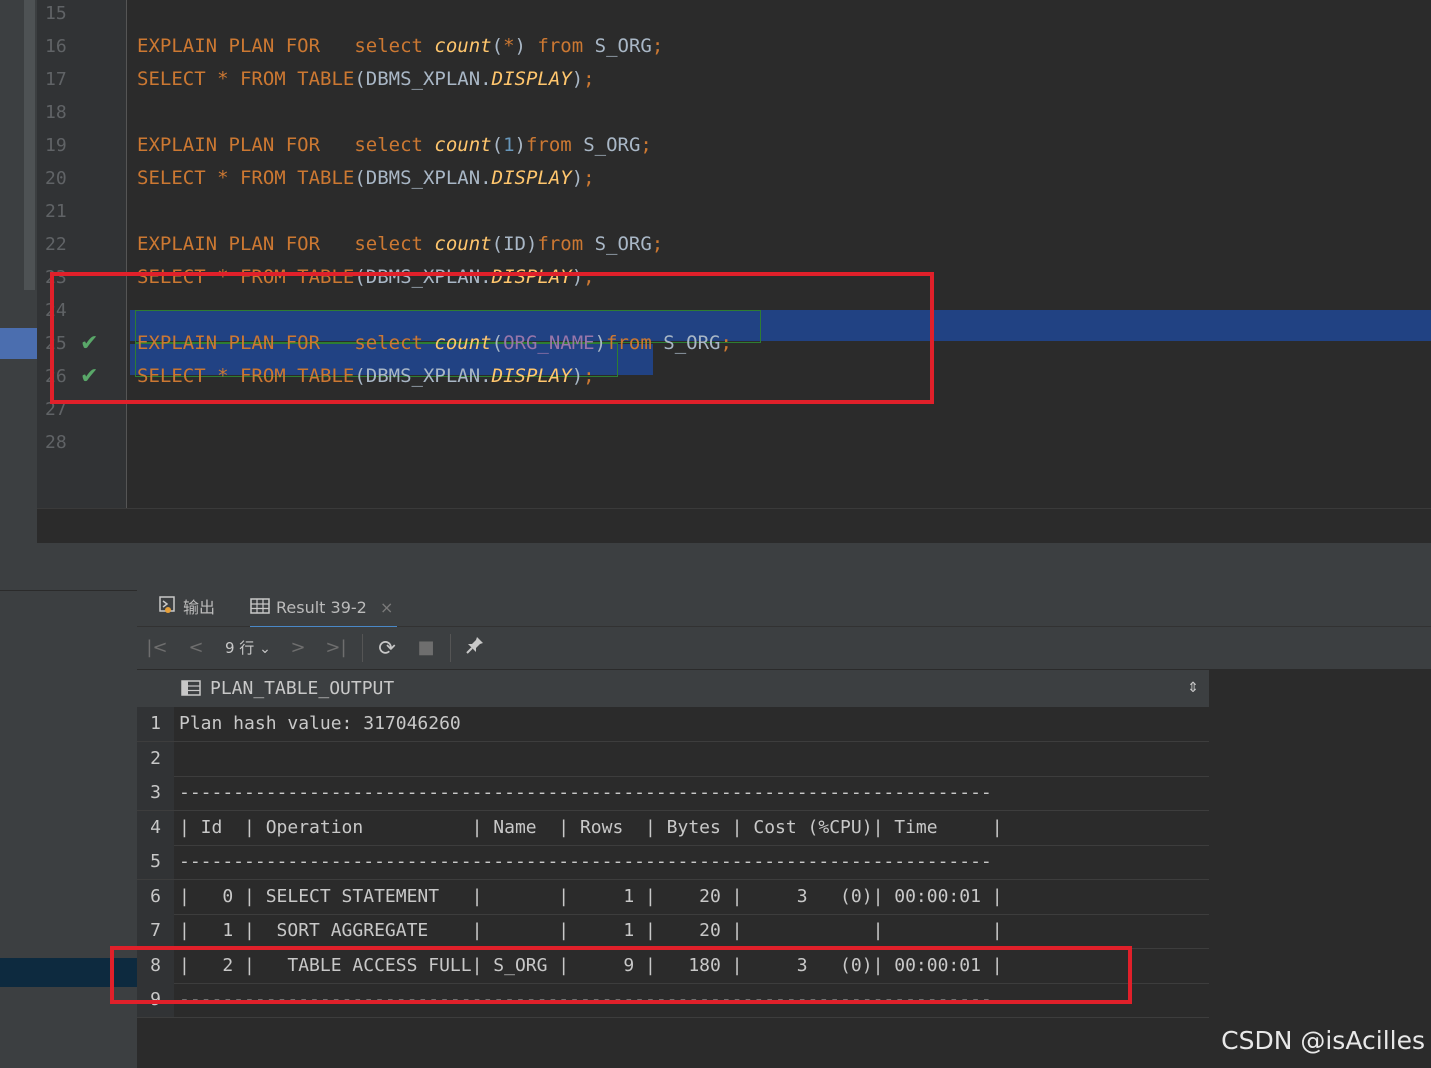 The image size is (1431, 1068). I want to click on gutter-line: 16, so click(81, 46).